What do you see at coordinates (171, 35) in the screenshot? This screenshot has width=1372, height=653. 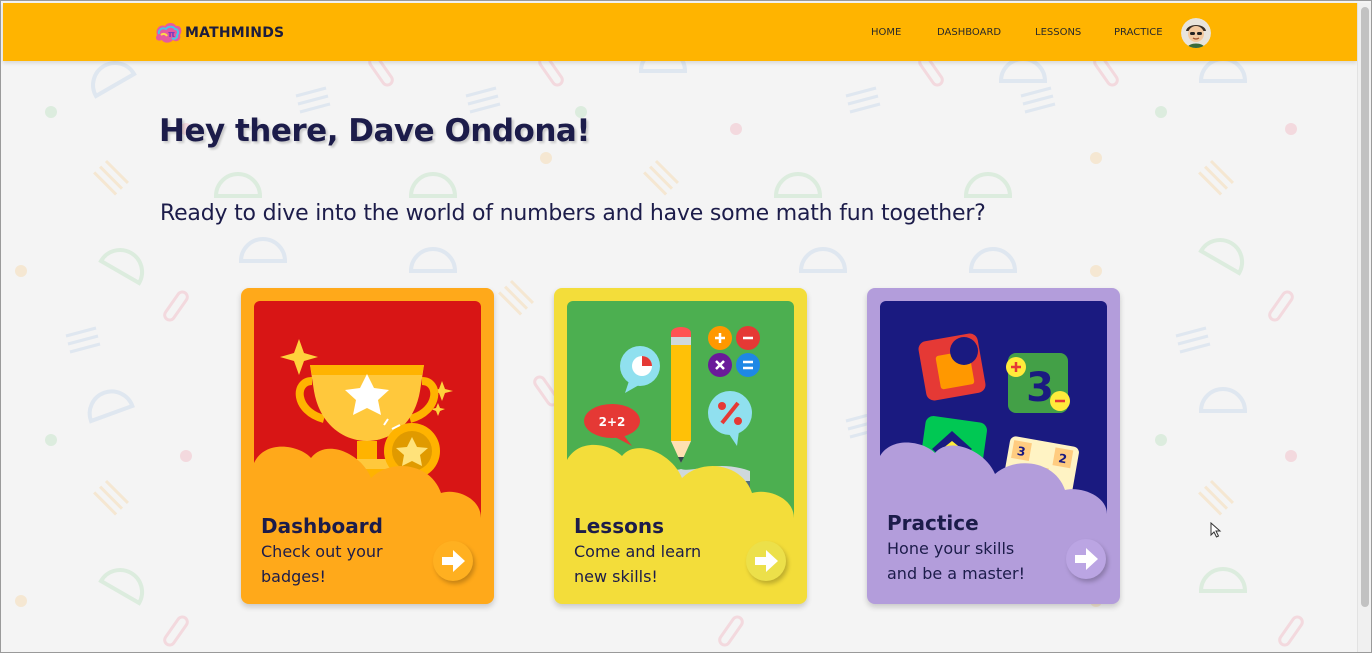 I see `svg-text: π` at bounding box center [171, 35].